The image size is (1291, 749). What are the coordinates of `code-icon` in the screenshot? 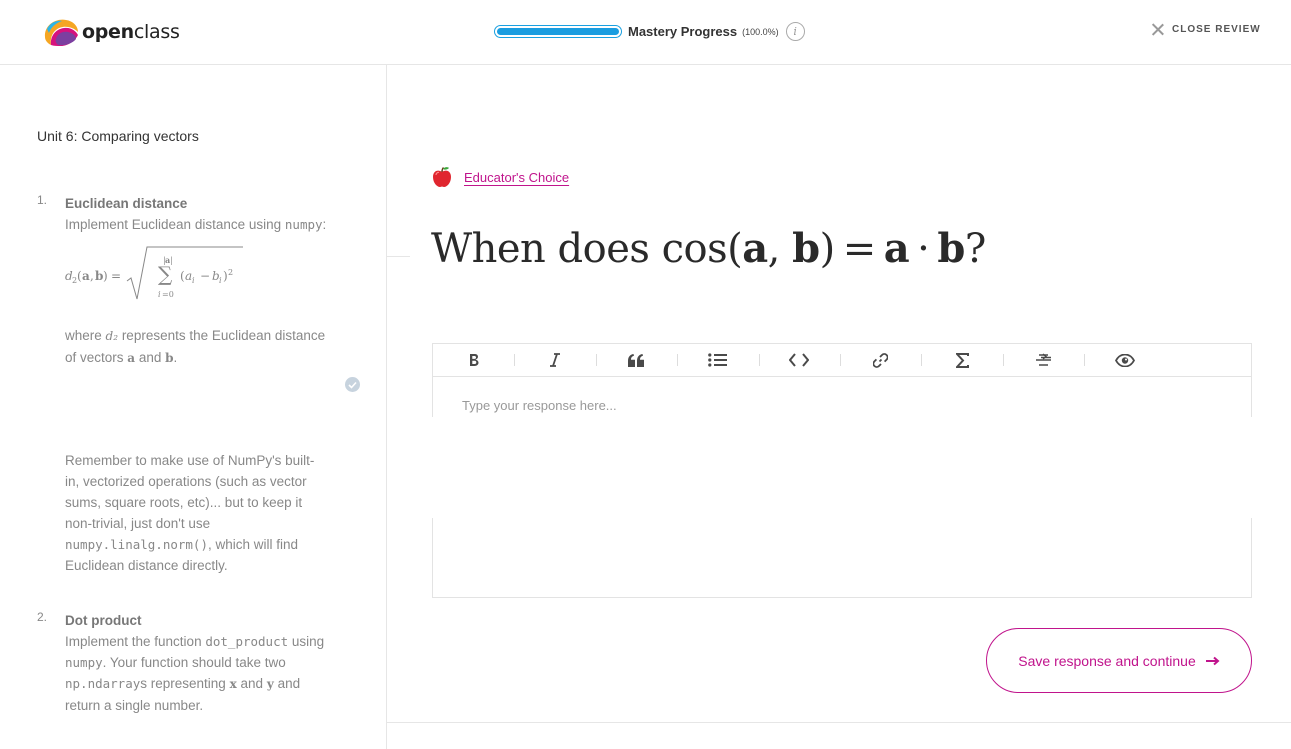 It's located at (799, 360).